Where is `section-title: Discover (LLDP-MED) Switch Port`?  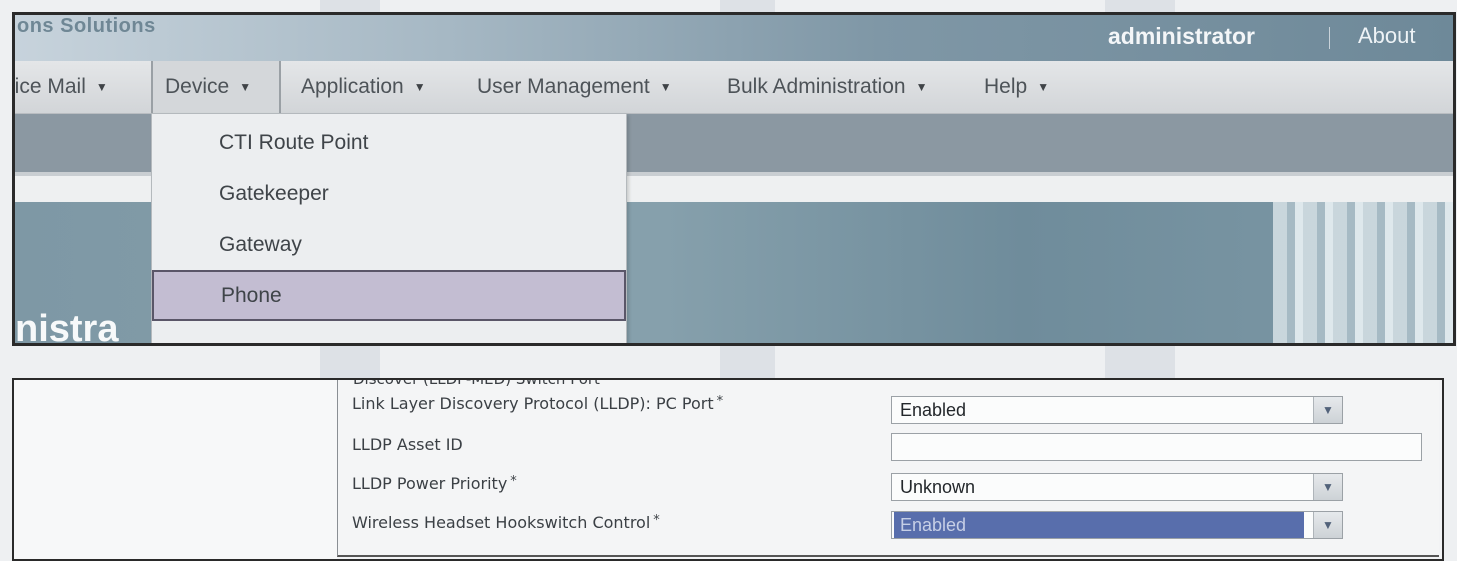 section-title: Discover (LLDP-MED) Switch Port is located at coordinates (476, 383).